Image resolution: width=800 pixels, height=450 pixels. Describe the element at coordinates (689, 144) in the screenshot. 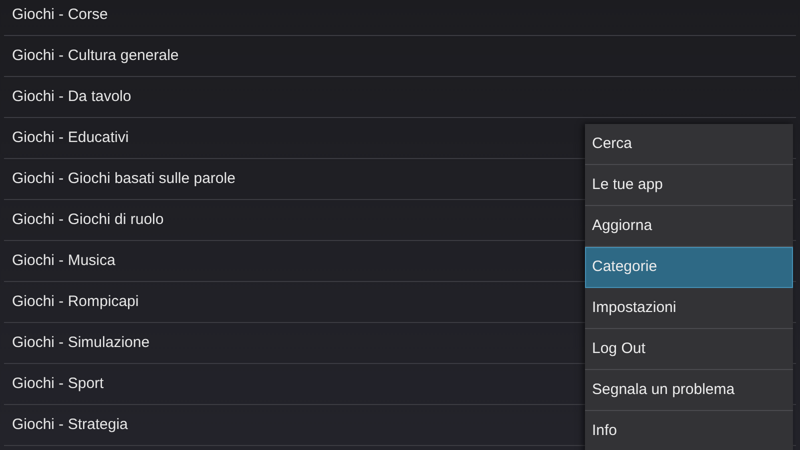

I see `menu-item: Cerca` at that location.